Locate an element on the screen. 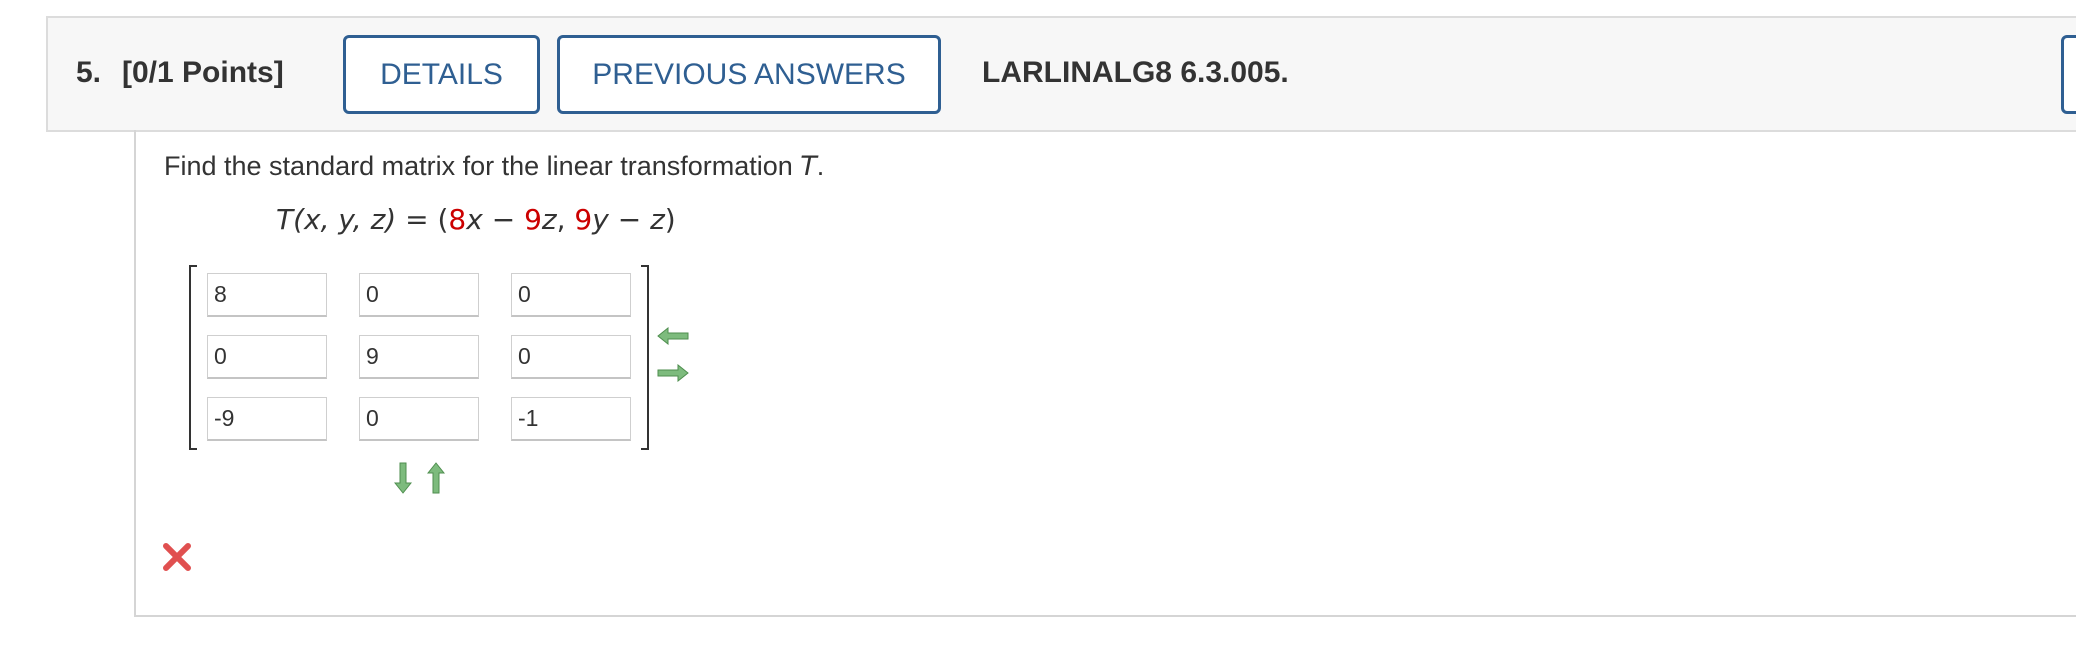 The image size is (2076, 654). matrix-cell-r2c3 is located at coordinates (571, 357).